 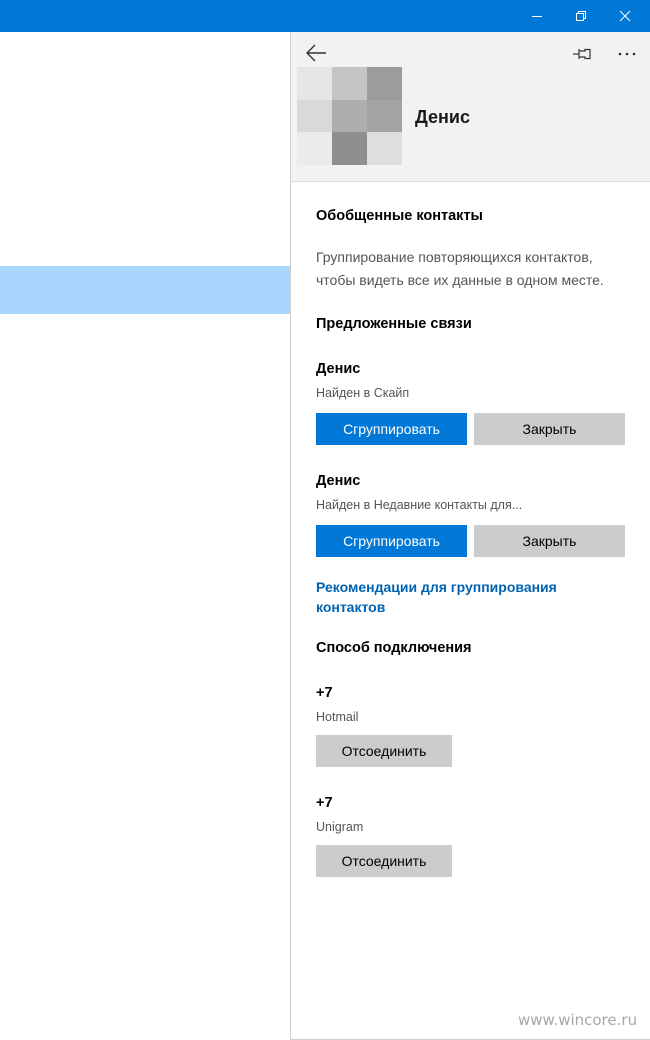 What do you see at coordinates (443, 117) in the screenshot?
I see `contact-name: Денис` at bounding box center [443, 117].